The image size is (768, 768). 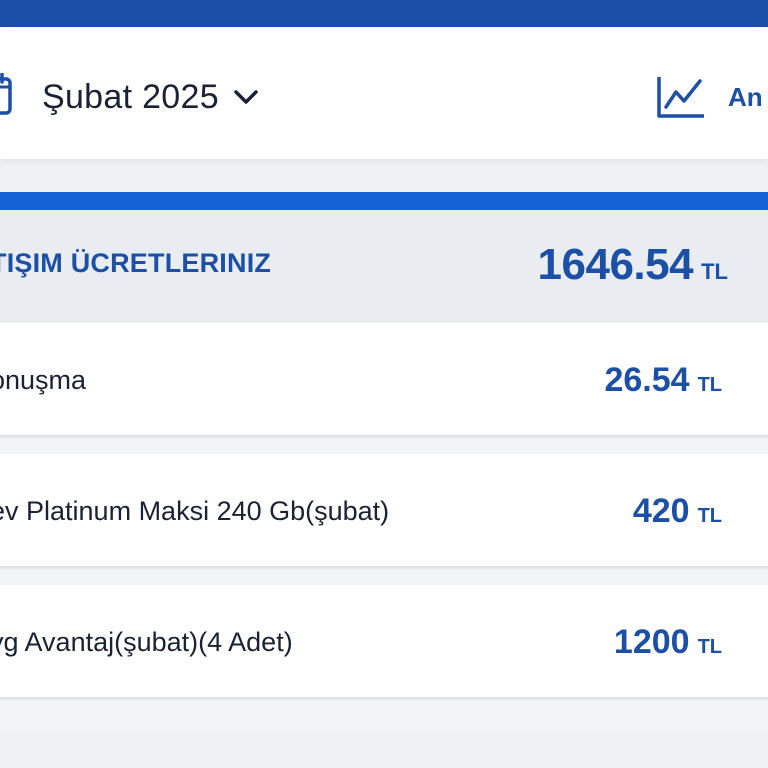 I want to click on total-amount: 1646.54 TL, so click(x=633, y=265).